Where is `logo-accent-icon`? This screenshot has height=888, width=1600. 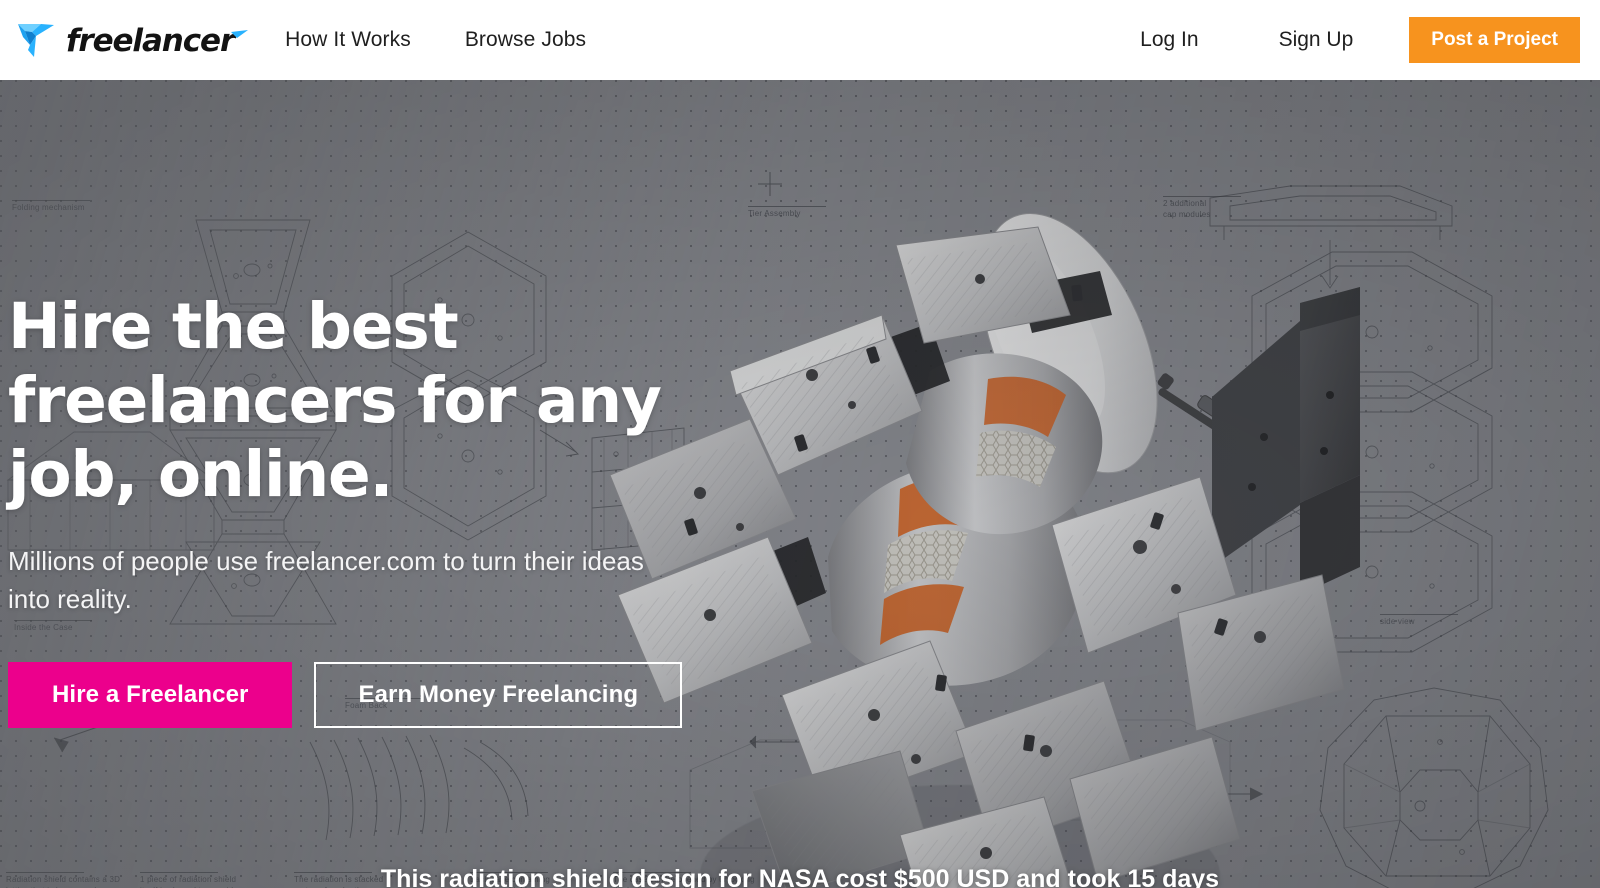 logo-accent-icon is located at coordinates (240, 34).